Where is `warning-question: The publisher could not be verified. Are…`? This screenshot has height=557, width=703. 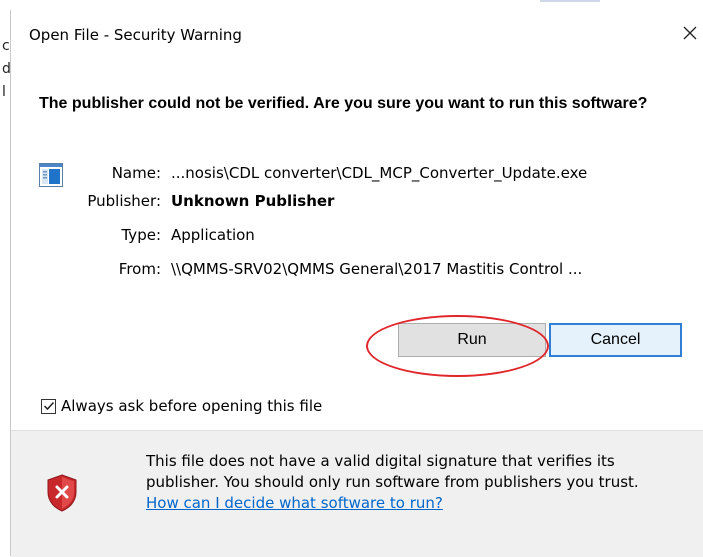
warning-question: The publisher could not be verified. Are… is located at coordinates (343, 103).